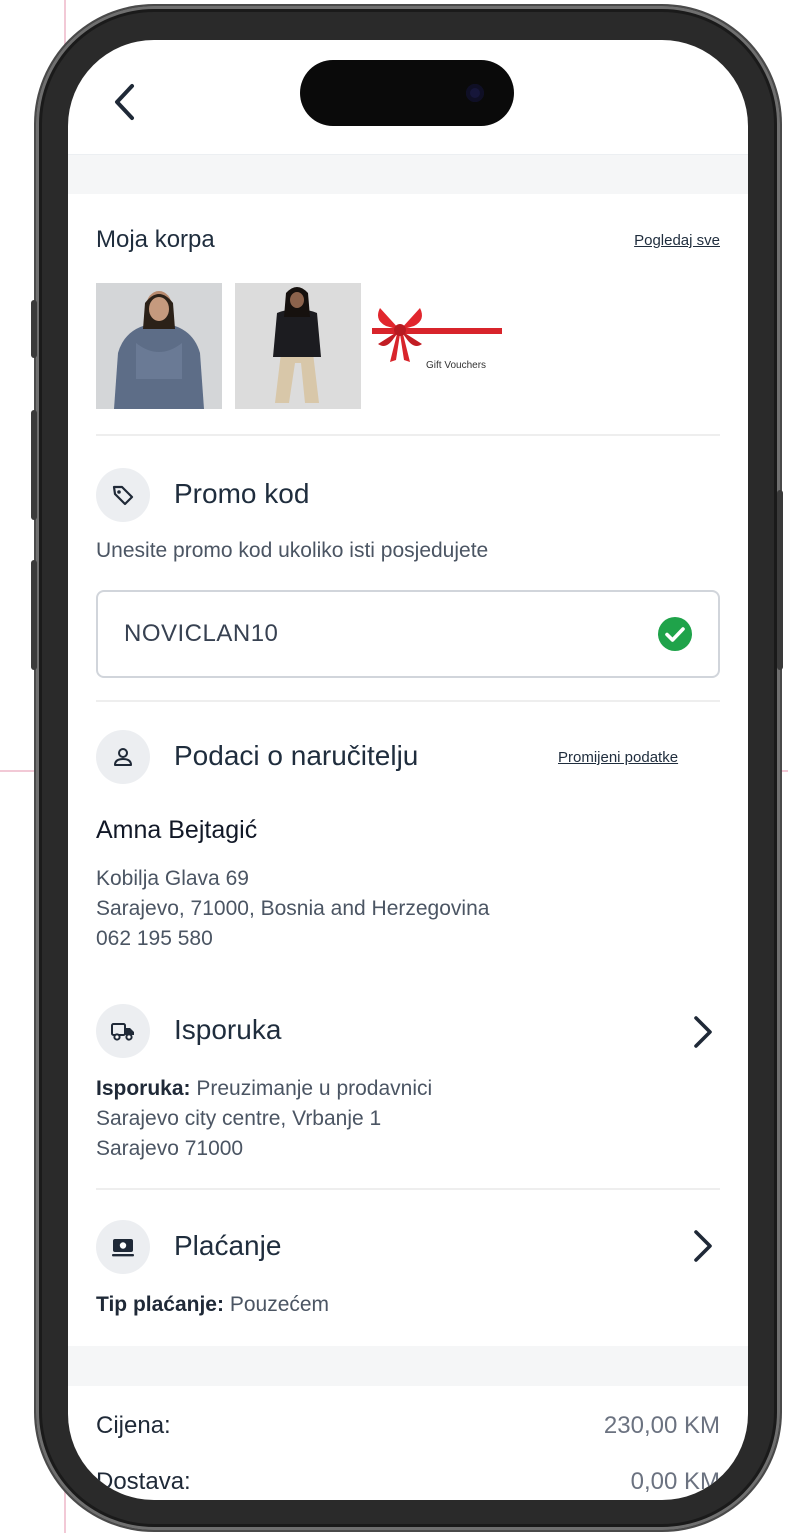 The image size is (788, 1533). I want to click on summary-price-row: Cijena: 230,00 KM, so click(408, 1426).